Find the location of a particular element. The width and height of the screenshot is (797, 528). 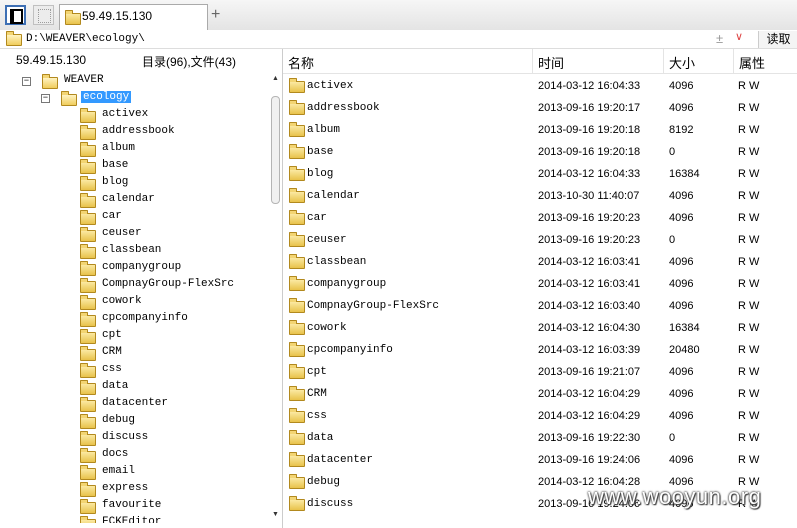

table-row: css 2014-03-12 16:04:29 4096 R W is located at coordinates (540, 416).